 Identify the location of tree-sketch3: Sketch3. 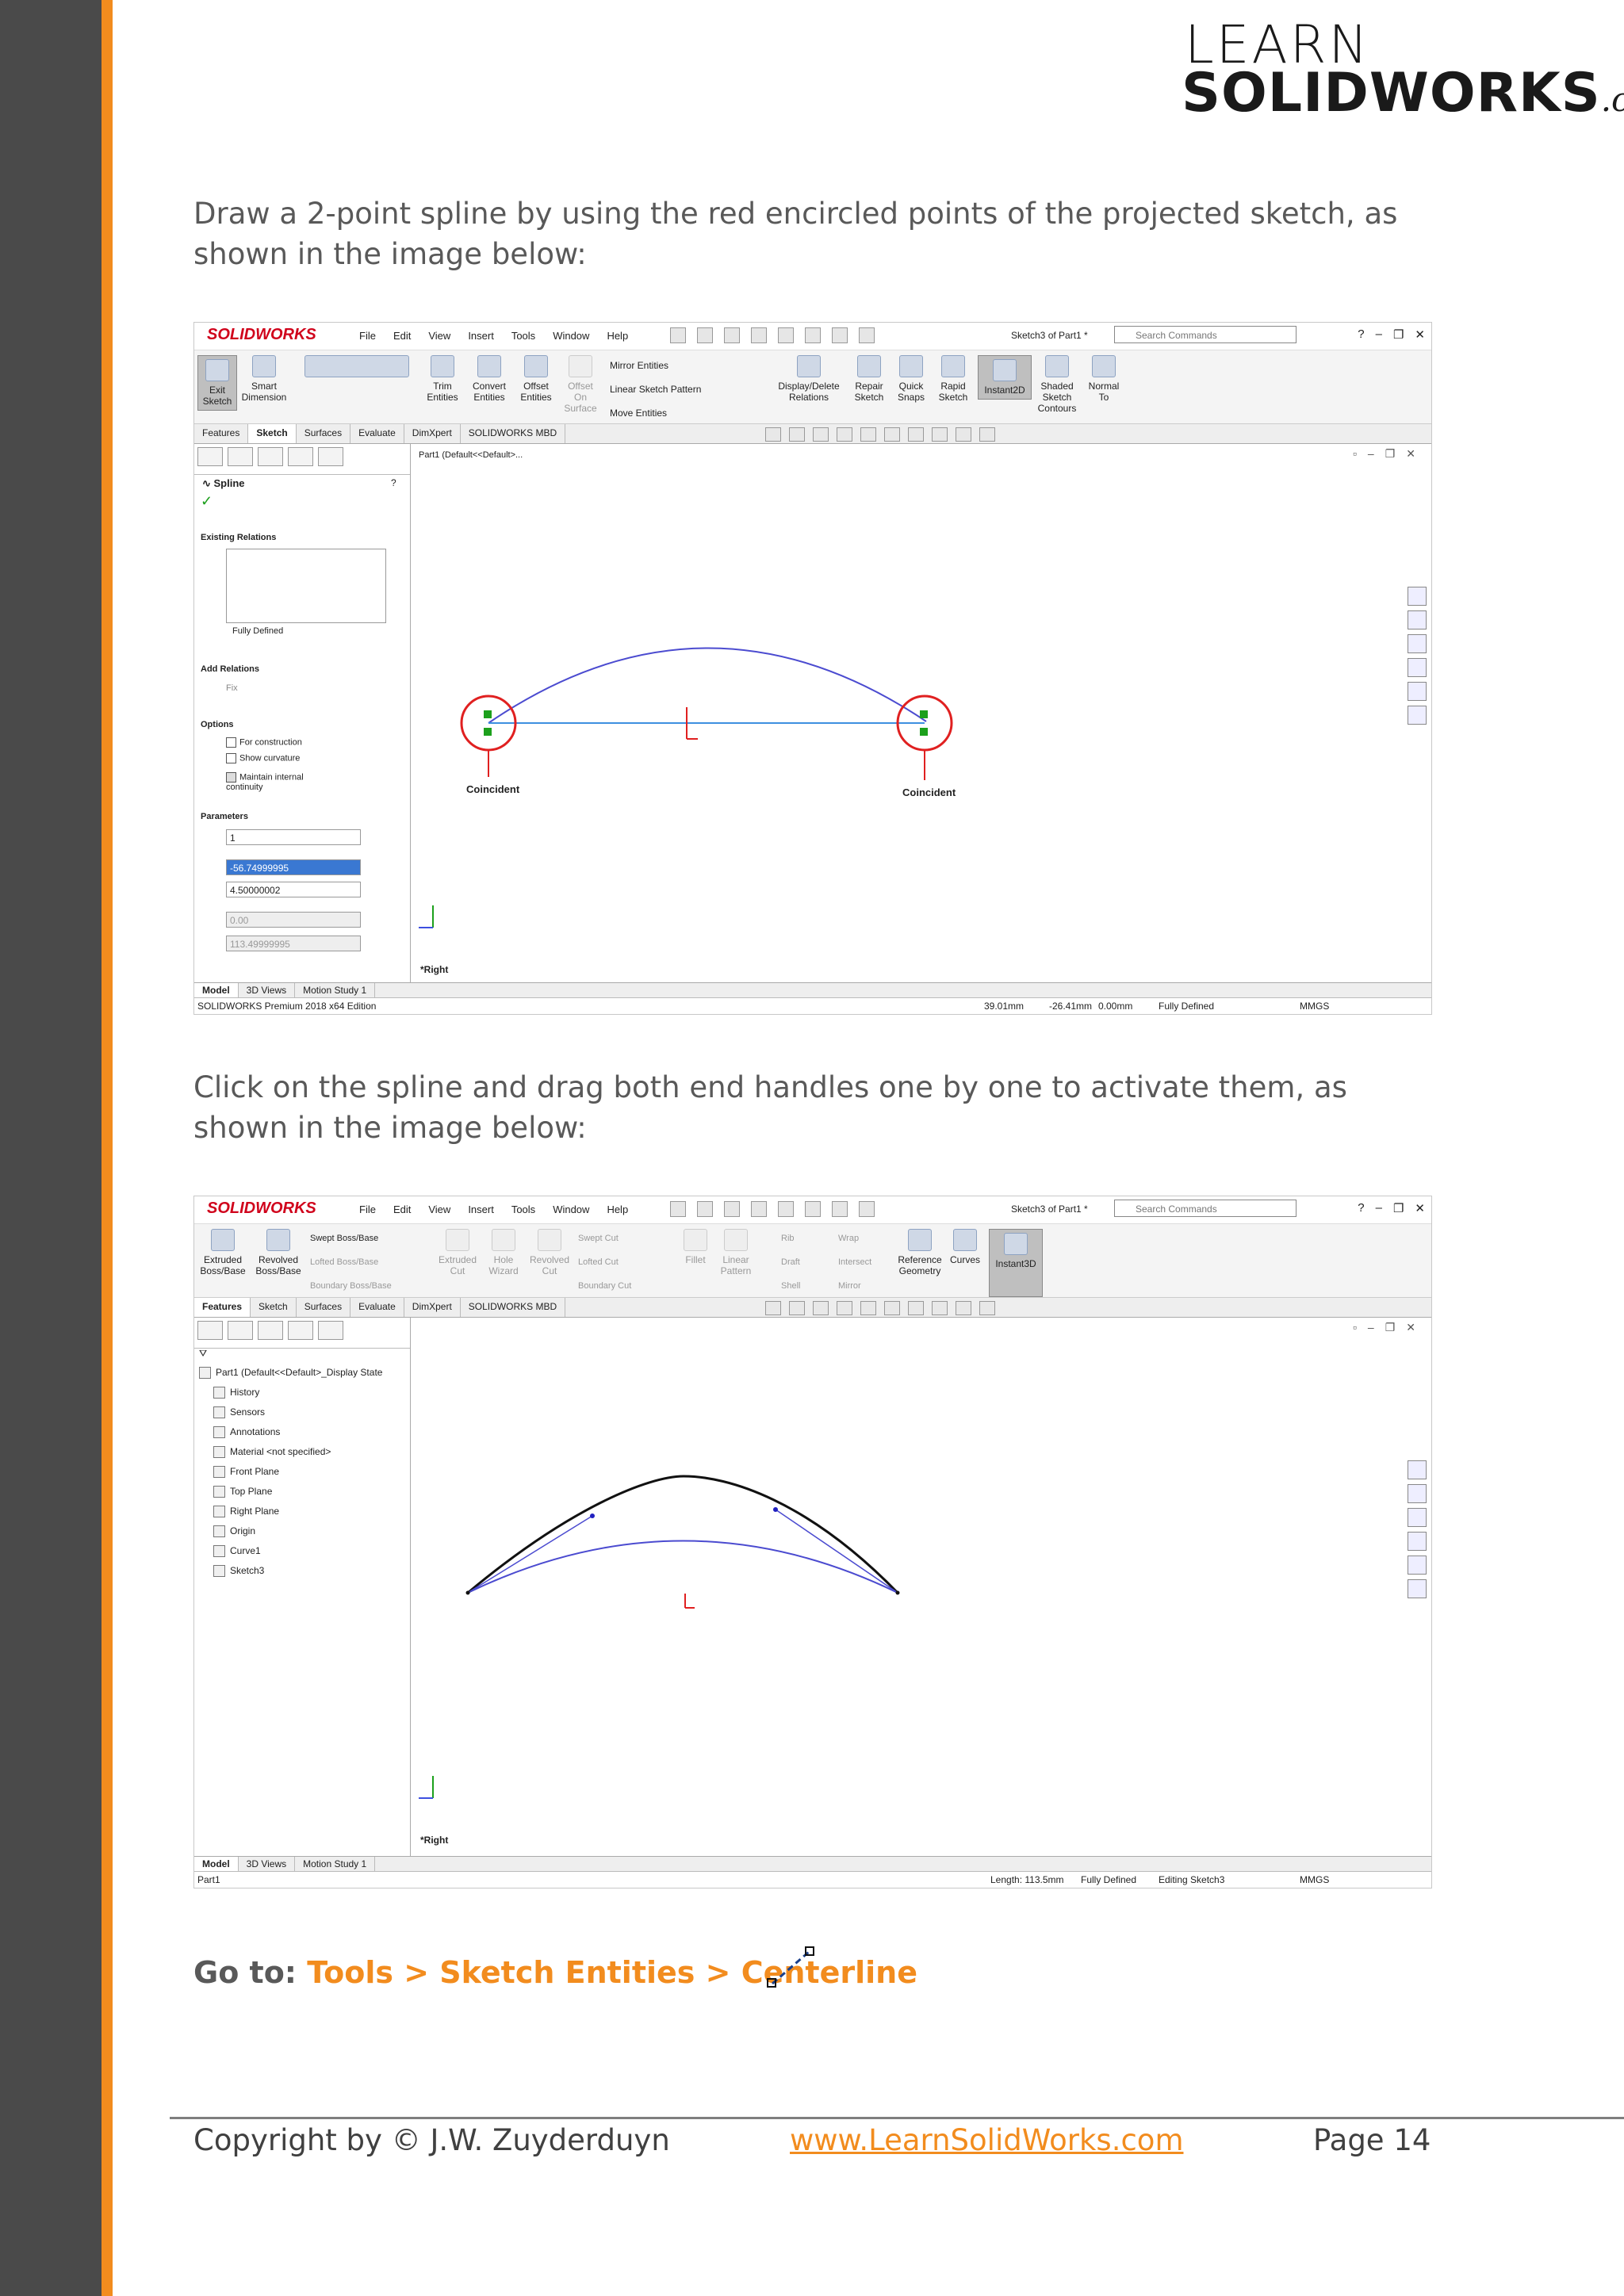
(238, 1572).